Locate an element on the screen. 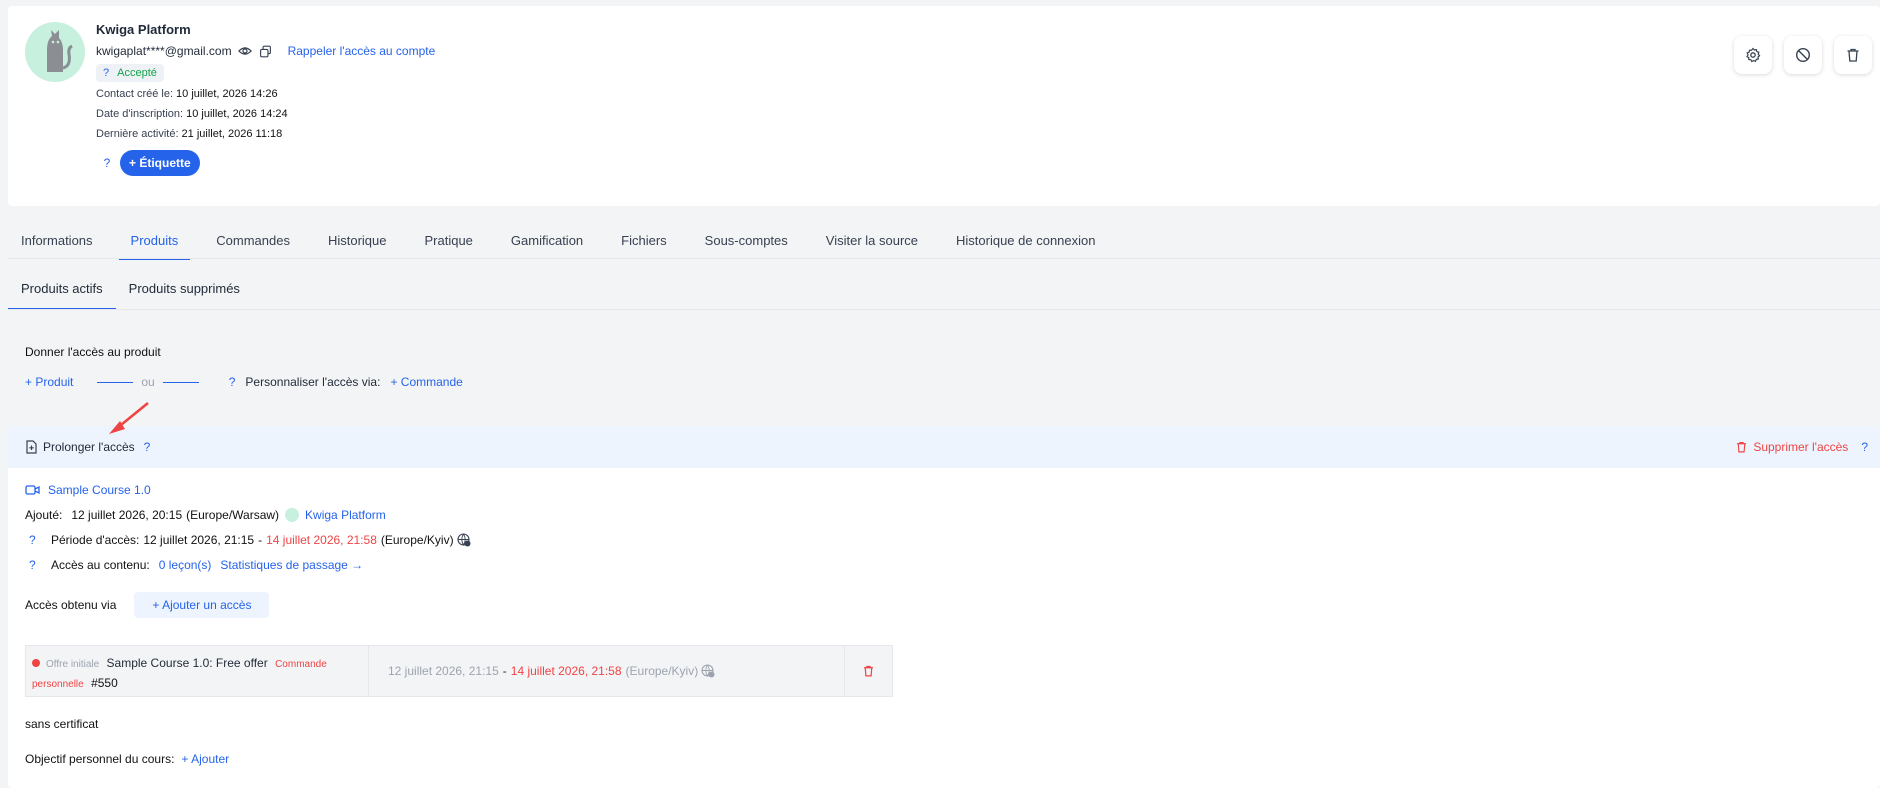 The image size is (1880, 788). course-link: Sample Course 1.0 is located at coordinates (88, 490).